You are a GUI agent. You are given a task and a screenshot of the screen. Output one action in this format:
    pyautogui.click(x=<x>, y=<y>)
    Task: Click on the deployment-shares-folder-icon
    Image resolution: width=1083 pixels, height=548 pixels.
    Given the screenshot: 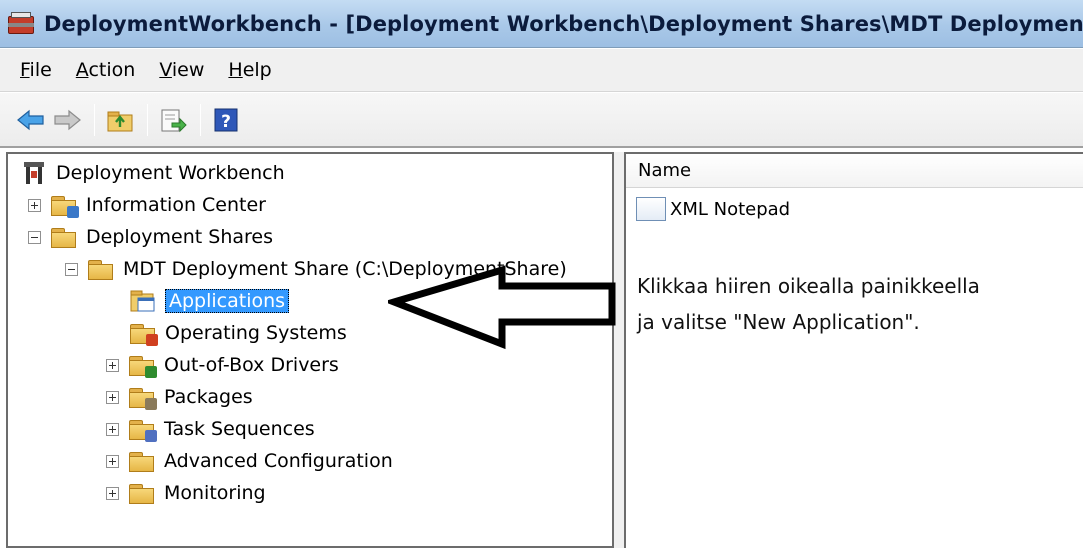 What is the action you would take?
    pyautogui.click(x=64, y=237)
    